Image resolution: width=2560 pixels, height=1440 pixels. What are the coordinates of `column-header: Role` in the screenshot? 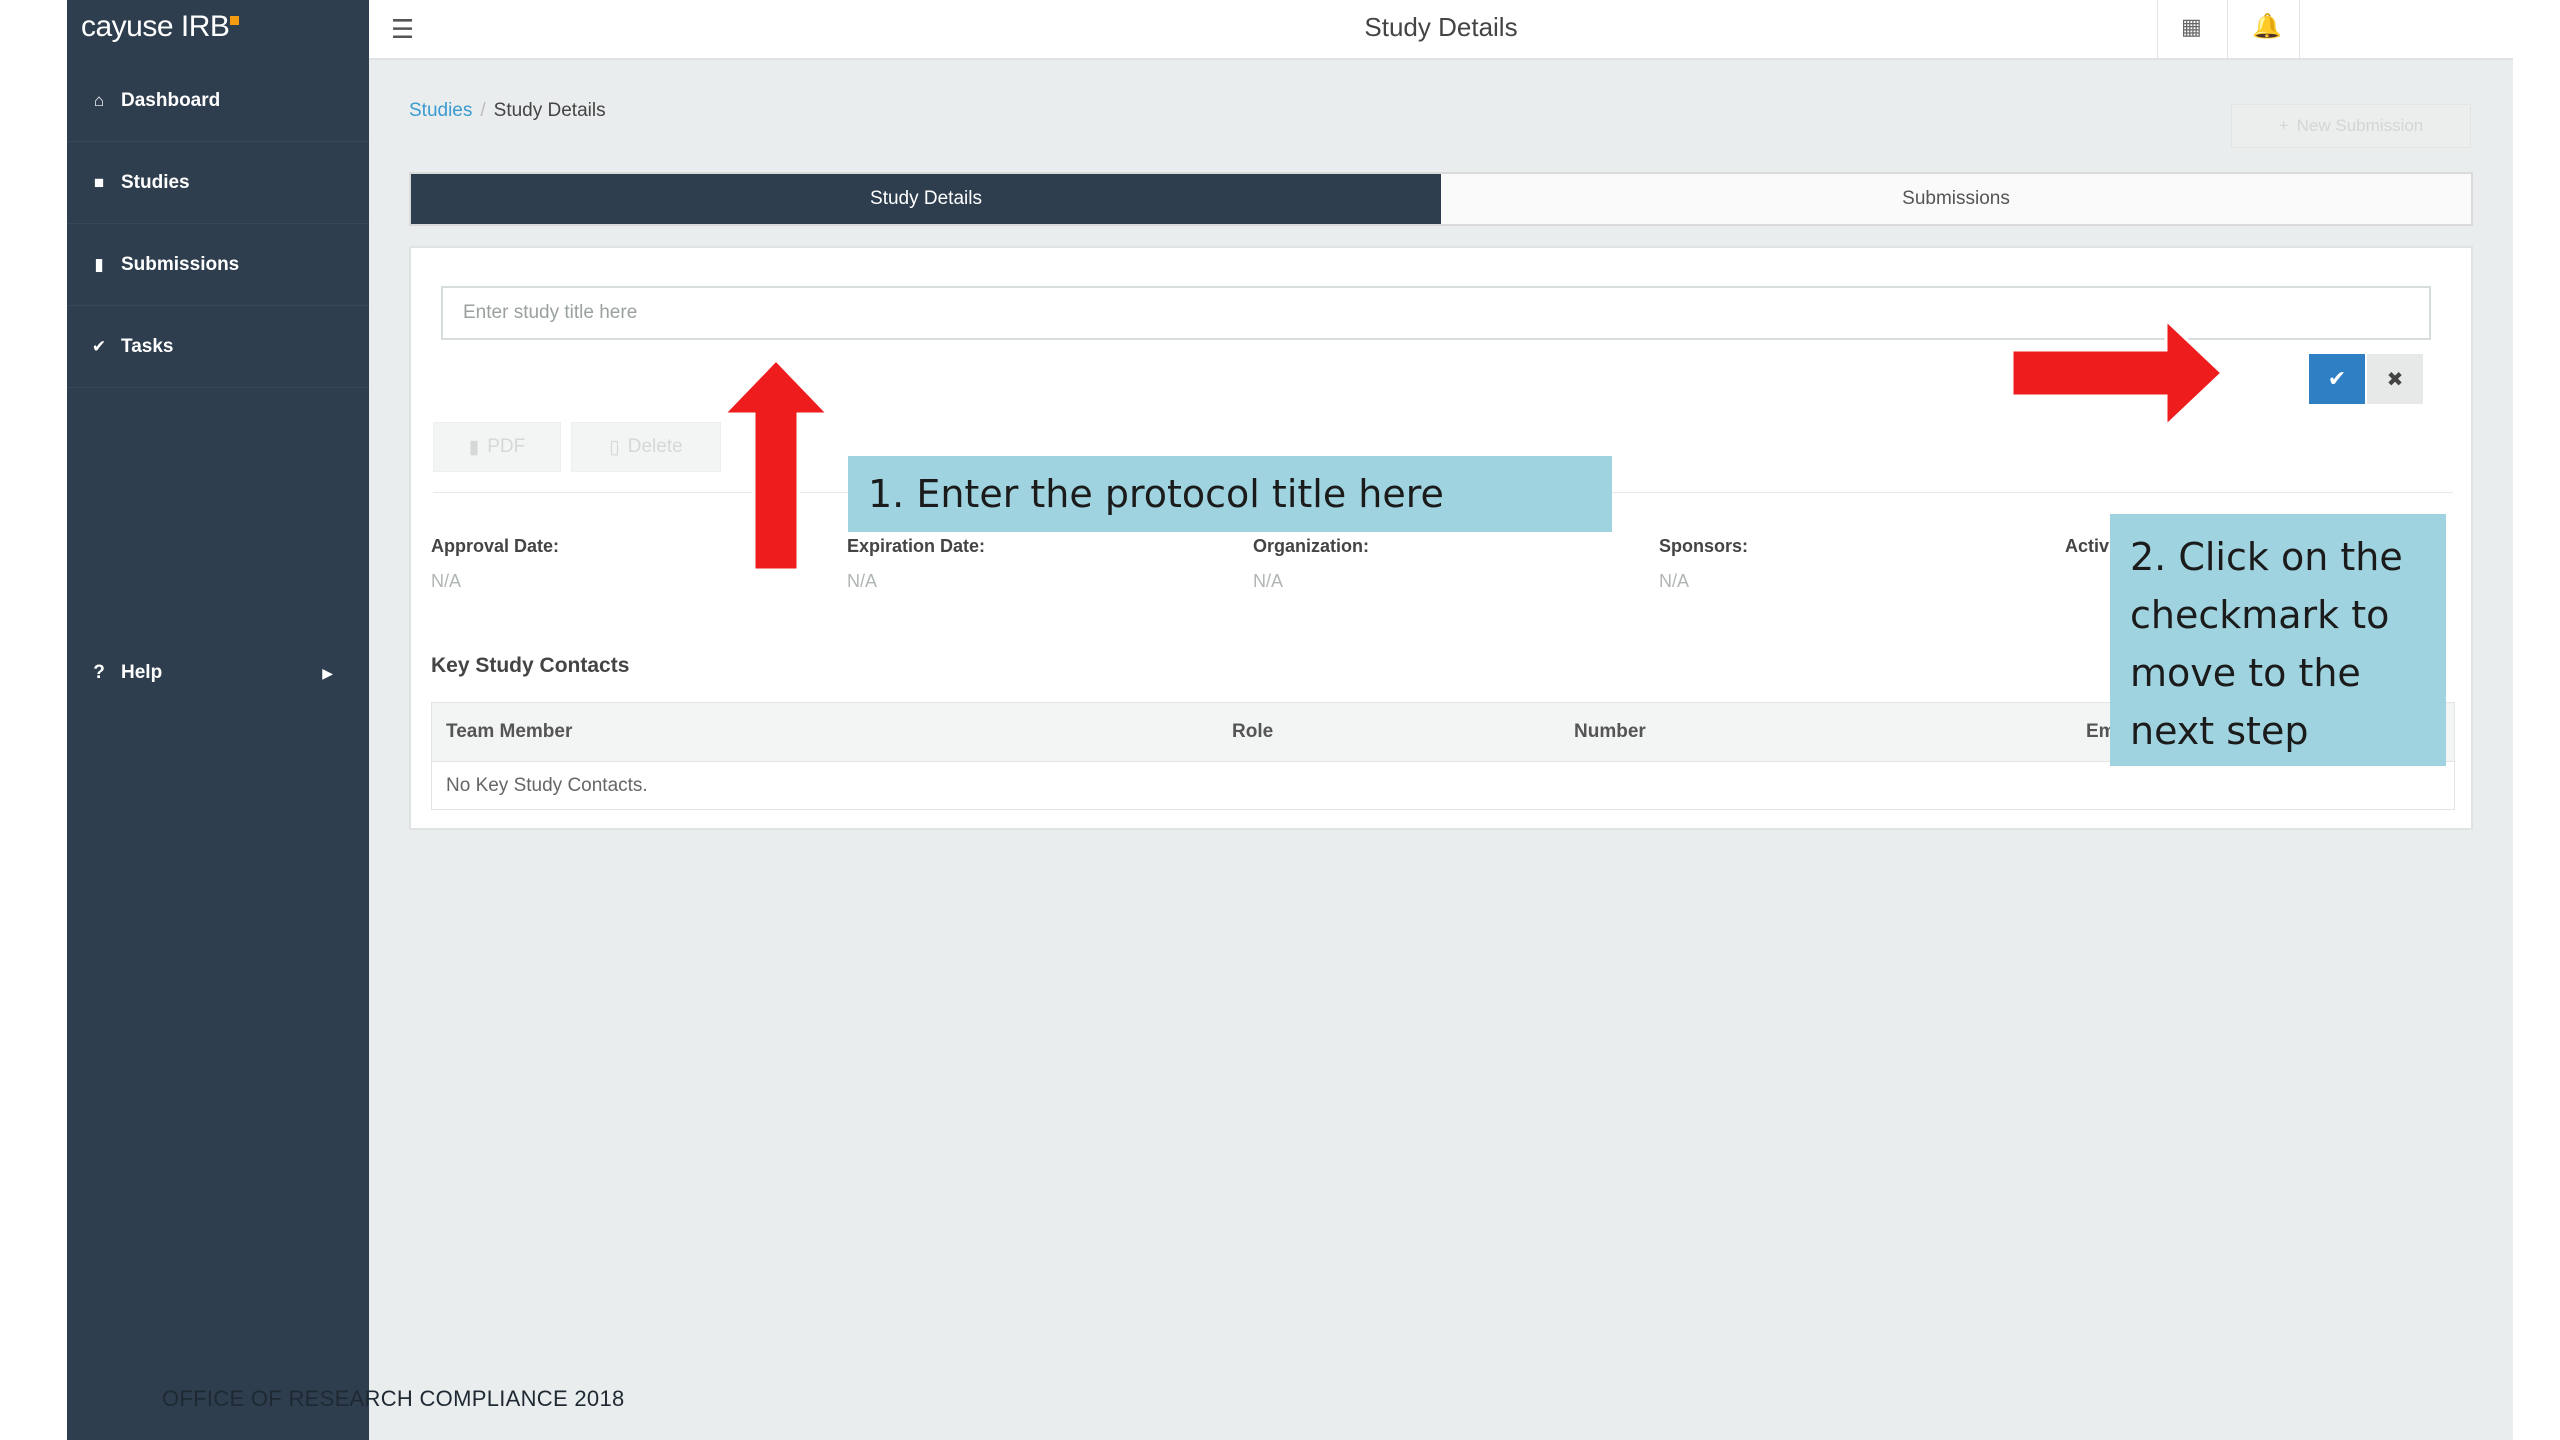 It's located at (1252, 732).